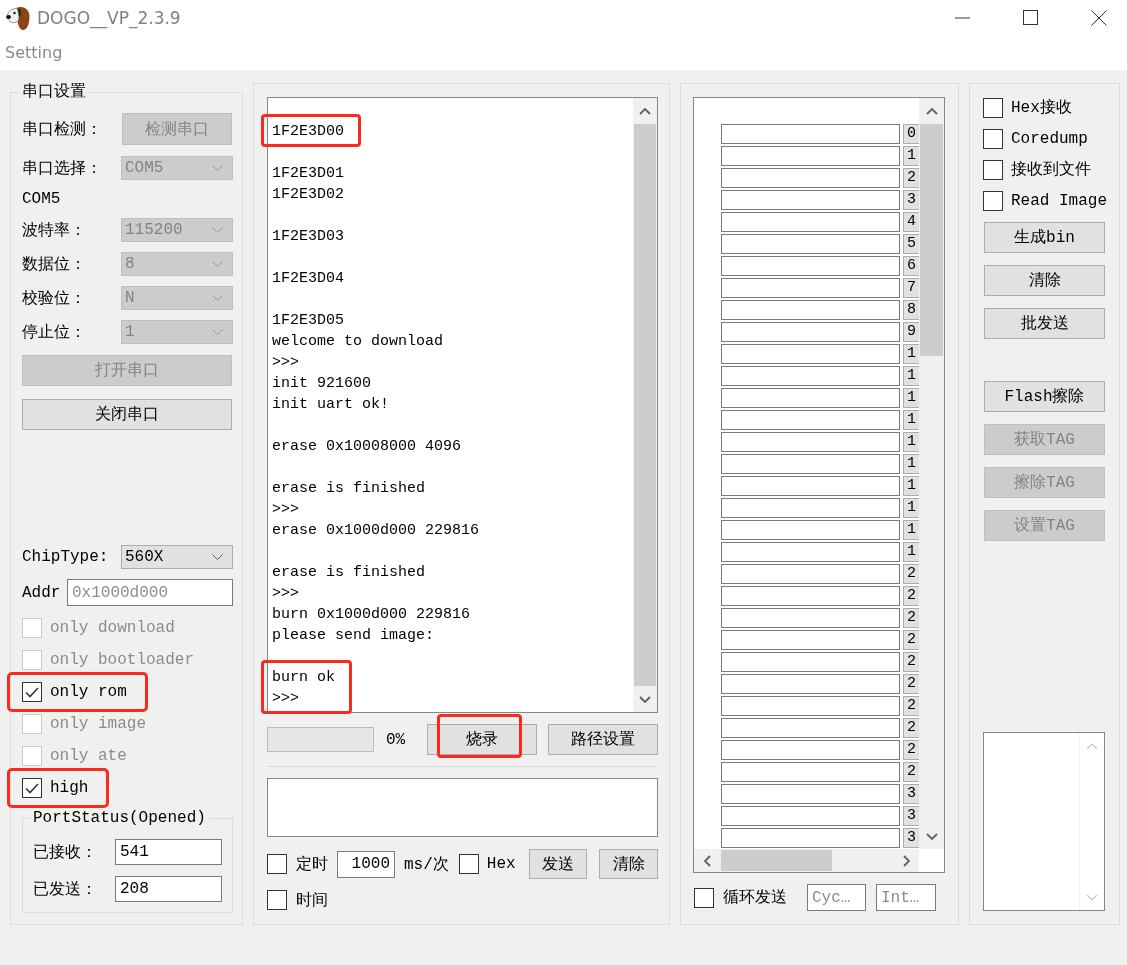  I want to click on action-button: 清除, so click(628, 864).